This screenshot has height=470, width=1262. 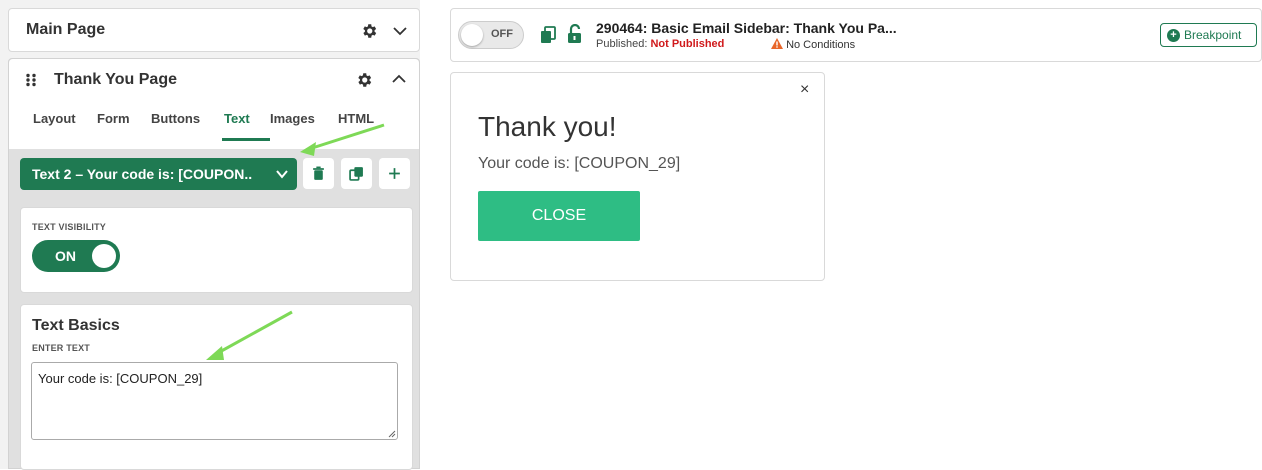 I want to click on text-item-dropdown: Text 2 – Your code is: [COUPON.., so click(x=158, y=174).